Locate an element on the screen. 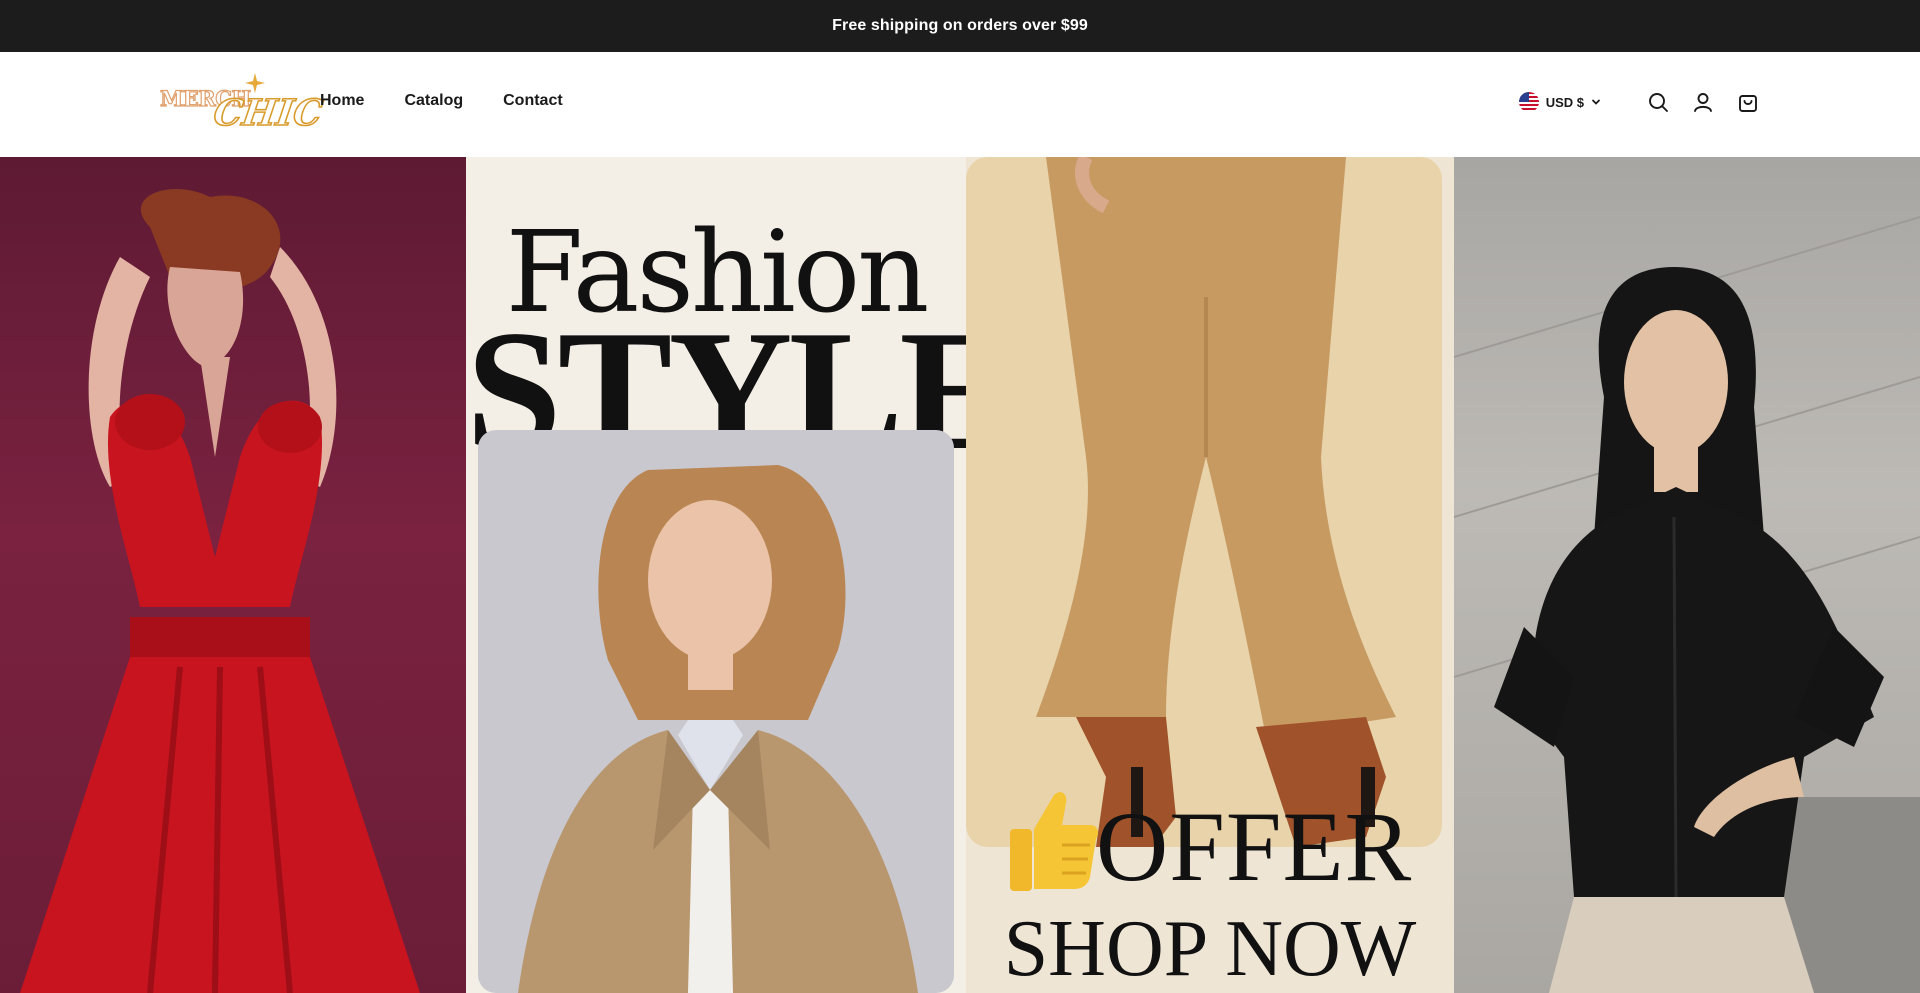 This screenshot has width=1920, height=993. offer-headline: OFFER is located at coordinates (1254, 846).